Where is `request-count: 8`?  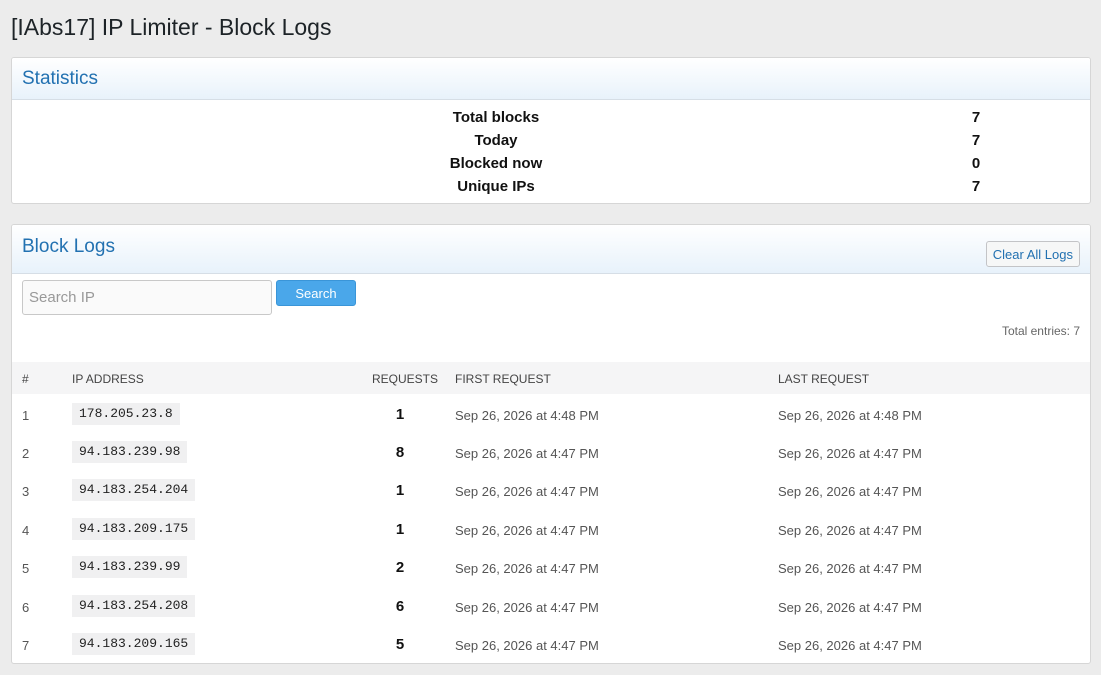 request-count: 8 is located at coordinates (400, 452).